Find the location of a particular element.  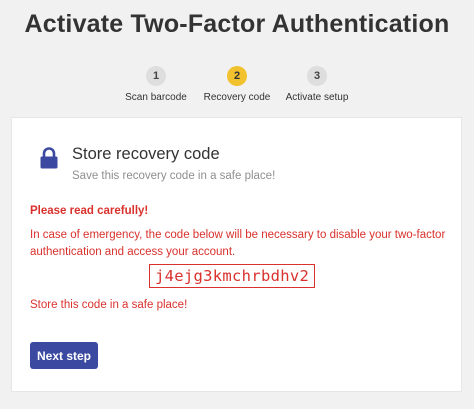

step-scan-barcode: 1 Scan barcode is located at coordinates (156, 84).